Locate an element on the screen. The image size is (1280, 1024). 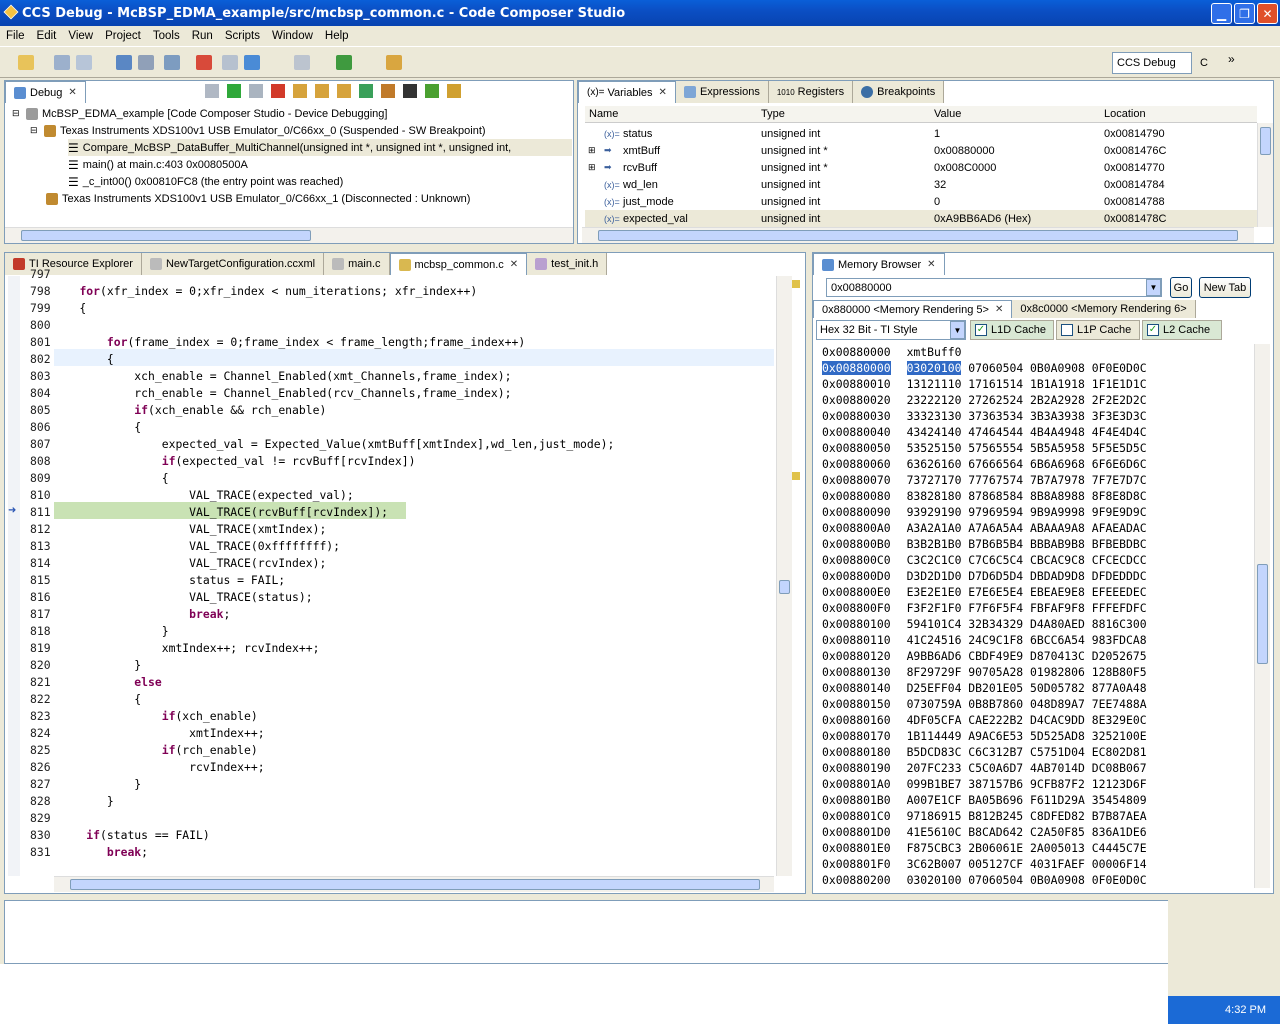
memory-words: 3C62B007 005127CF 4031FAEF 00006F14 is located at coordinates (1027, 864).